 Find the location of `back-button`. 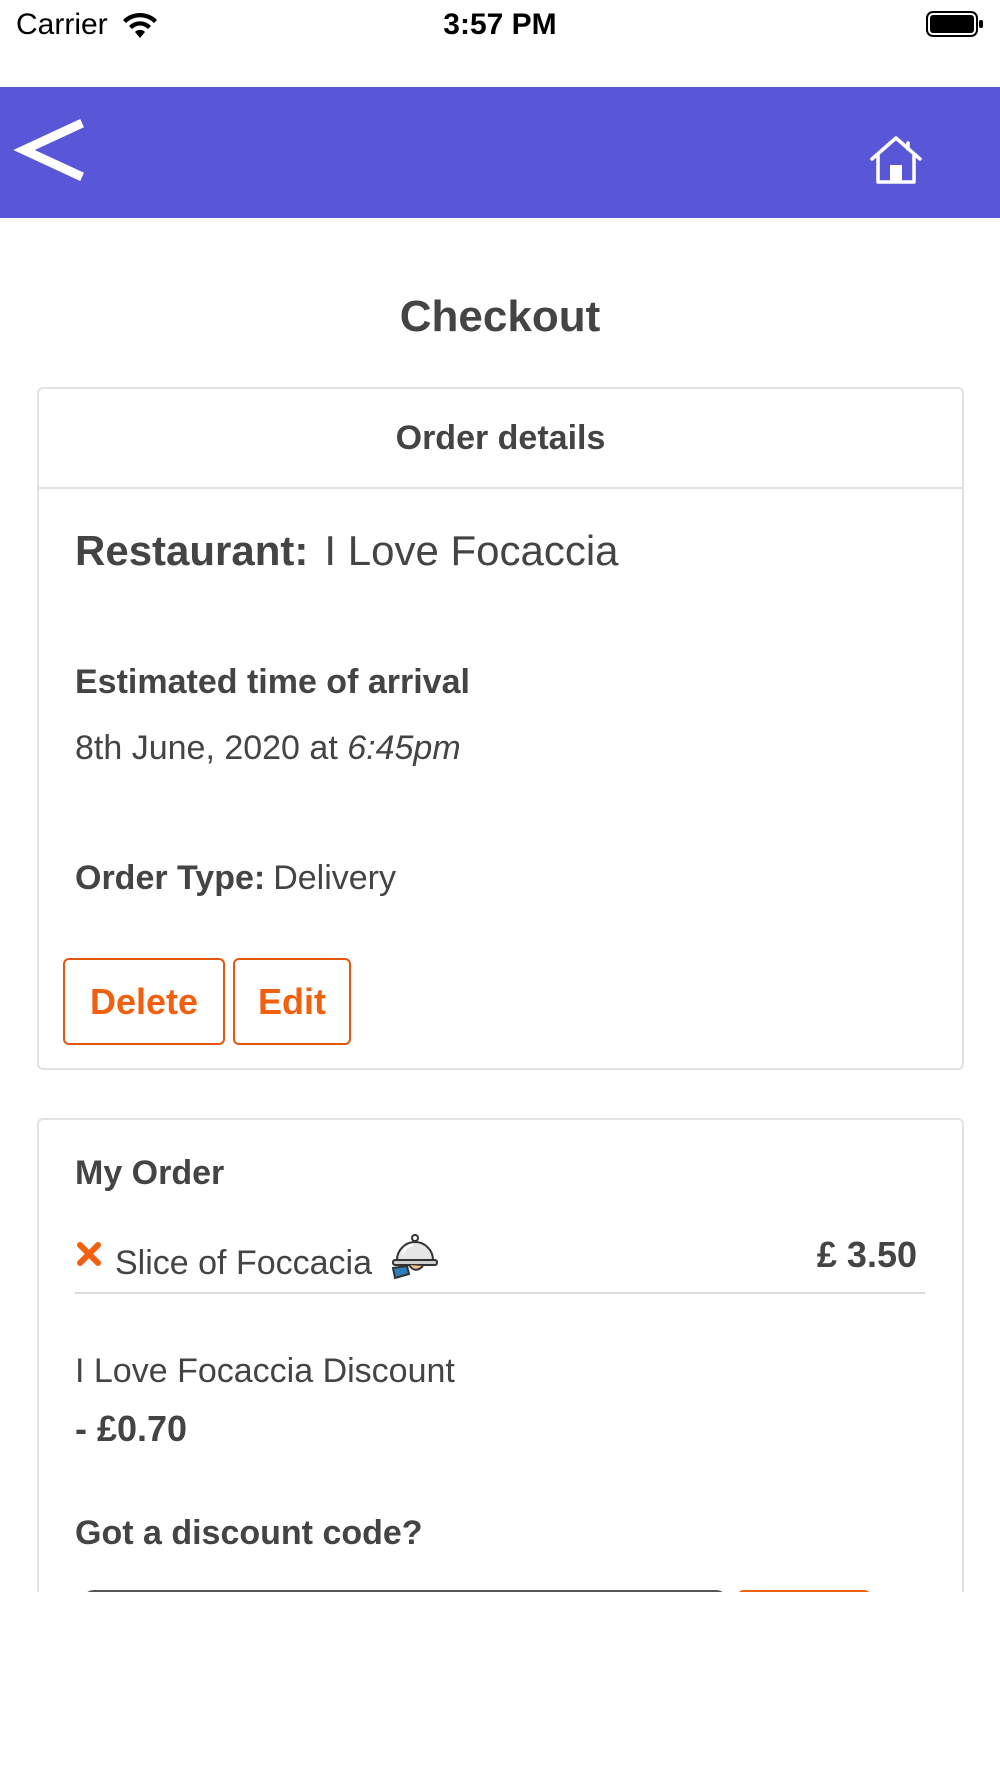

back-button is located at coordinates (52, 150).